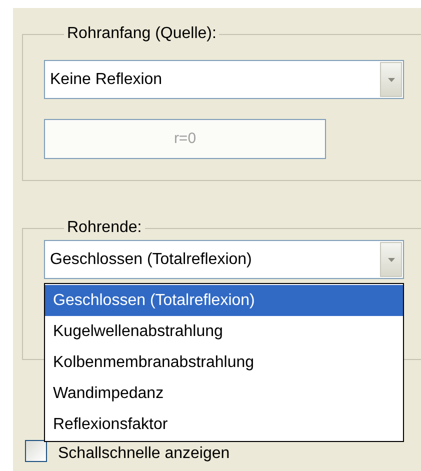 Image resolution: width=421 pixels, height=471 pixels. Describe the element at coordinates (224, 331) in the screenshot. I see `dropdown-option: Kugelwellenabstrahlung` at that location.